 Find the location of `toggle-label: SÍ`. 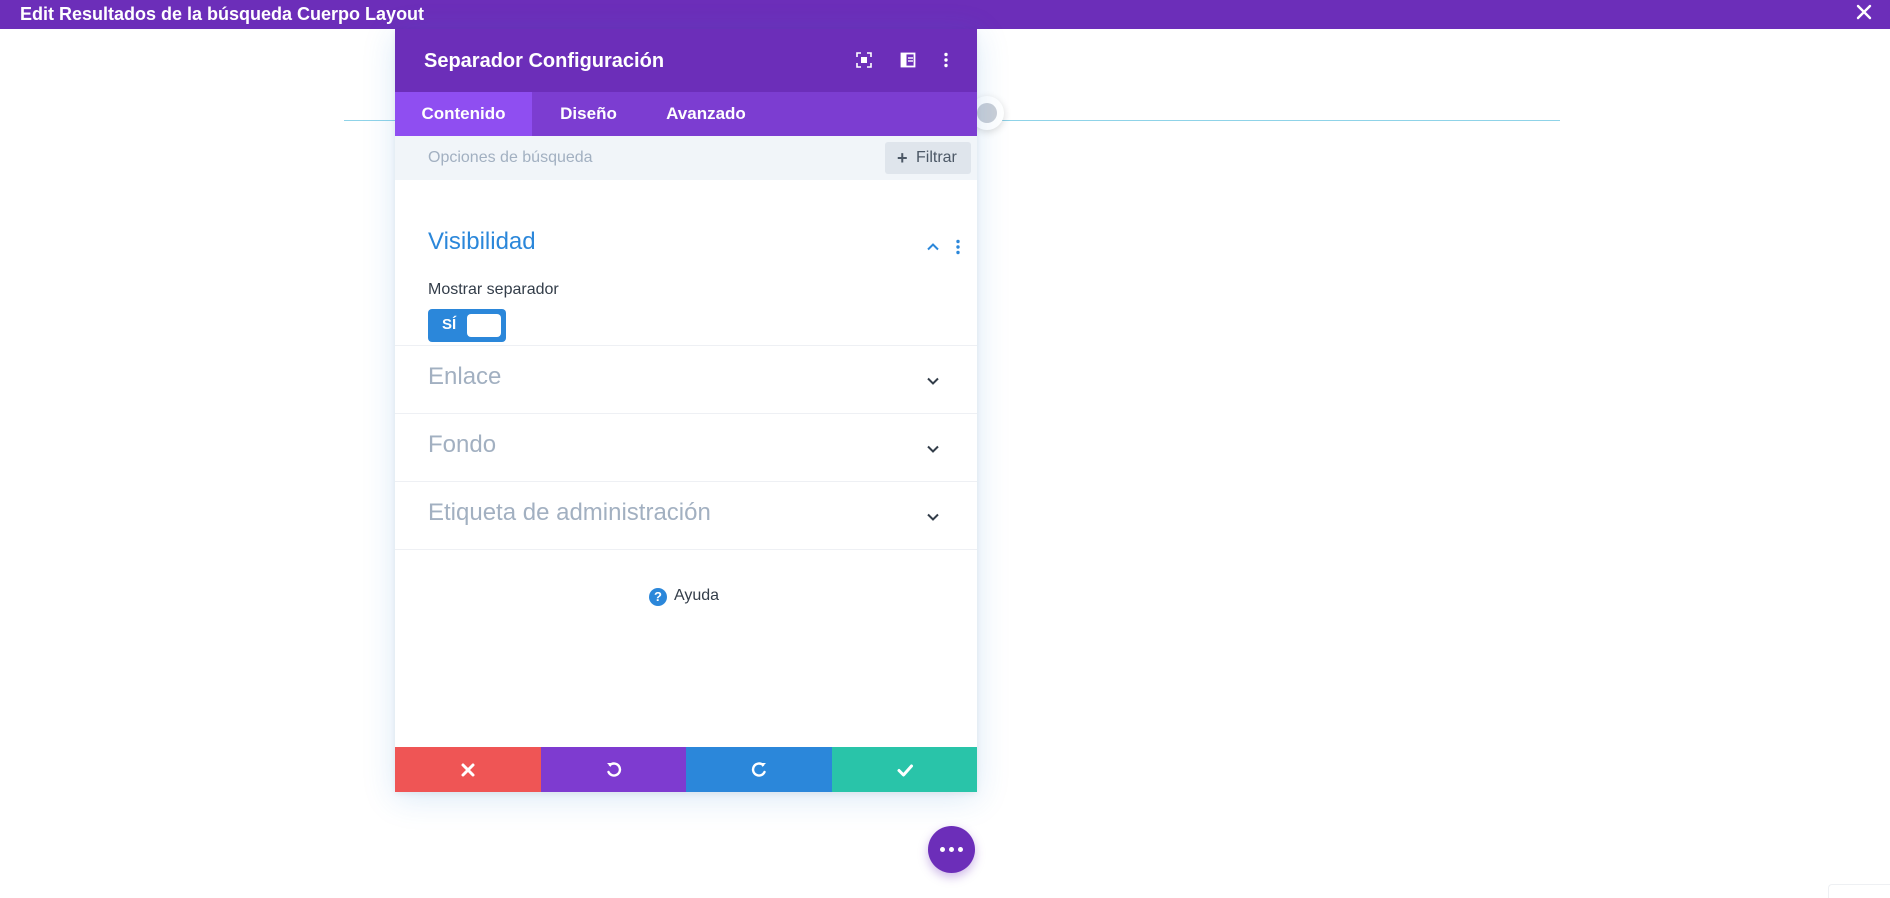

toggle-label: SÍ is located at coordinates (449, 324).